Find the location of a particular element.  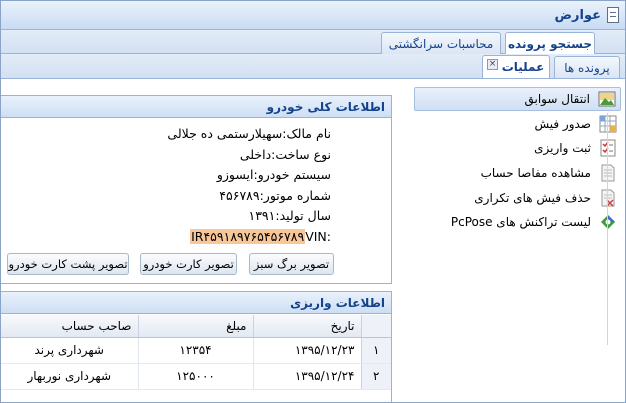

menu-item-issue-receipt: صدور فیش is located at coordinates (517, 124).